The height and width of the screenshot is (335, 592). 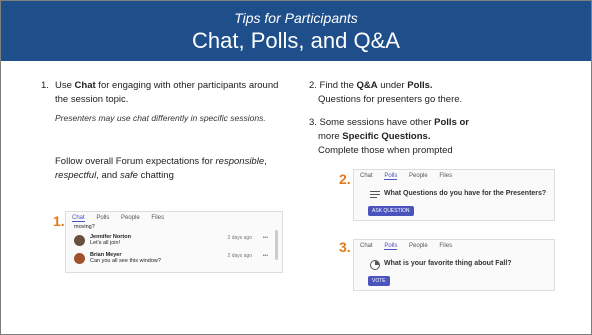 What do you see at coordinates (345, 179) in the screenshot?
I see `step-2-label: 2.` at bounding box center [345, 179].